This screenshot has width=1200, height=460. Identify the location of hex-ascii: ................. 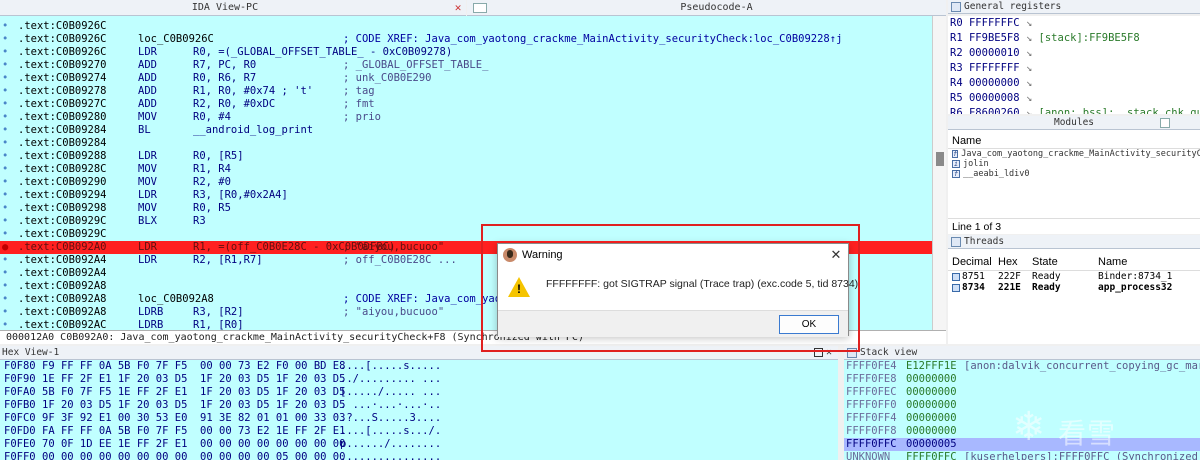
(390, 455).